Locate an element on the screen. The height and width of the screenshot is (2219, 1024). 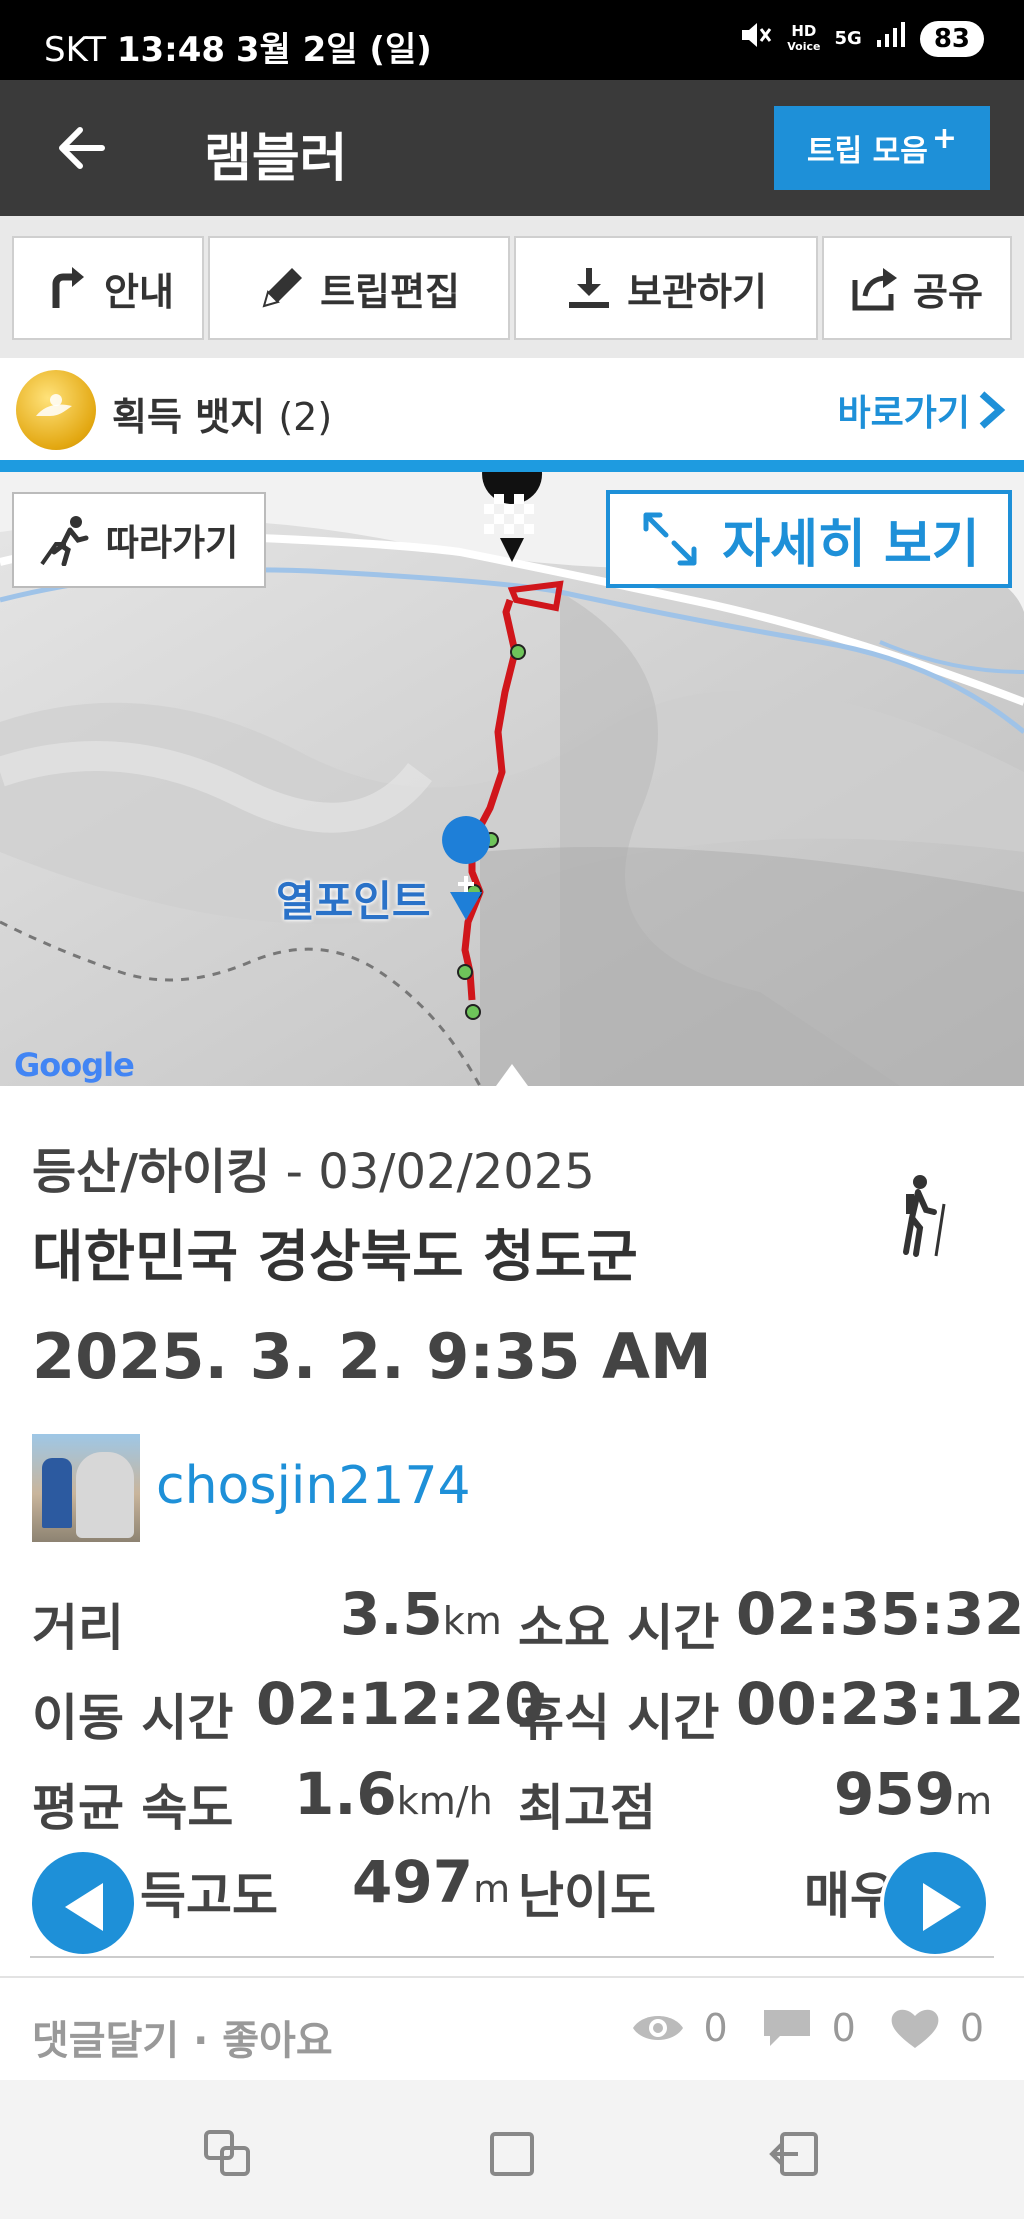
poi-label: 열포인트 is located at coordinates (353, 901).